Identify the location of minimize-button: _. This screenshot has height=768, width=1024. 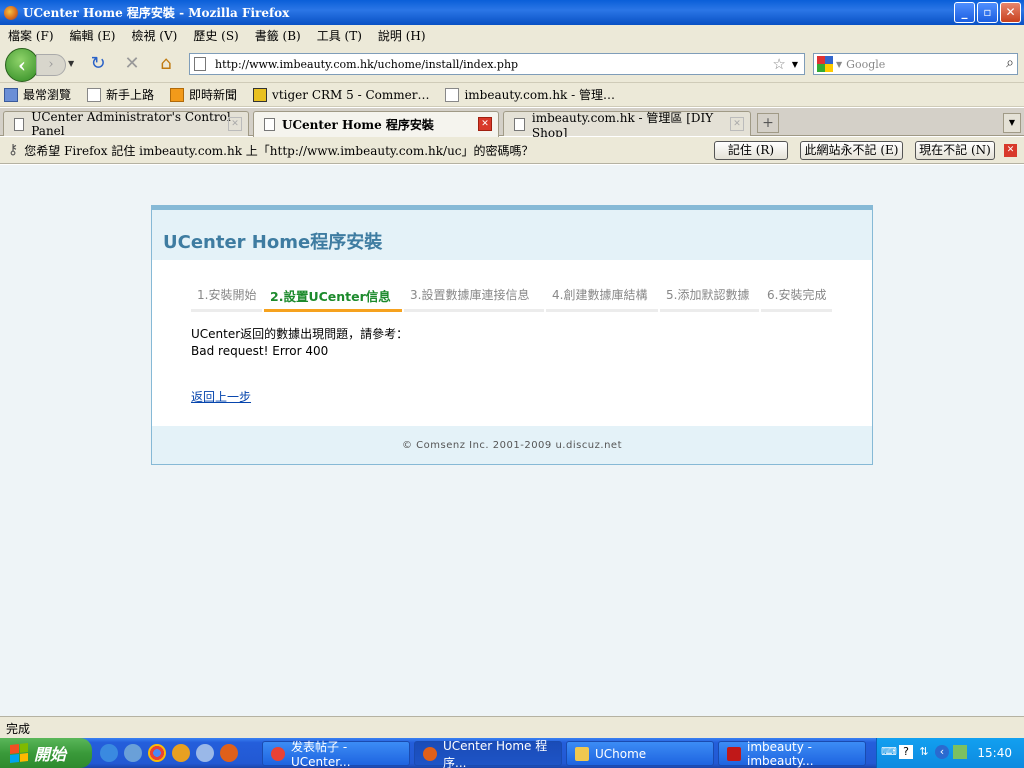
(964, 12).